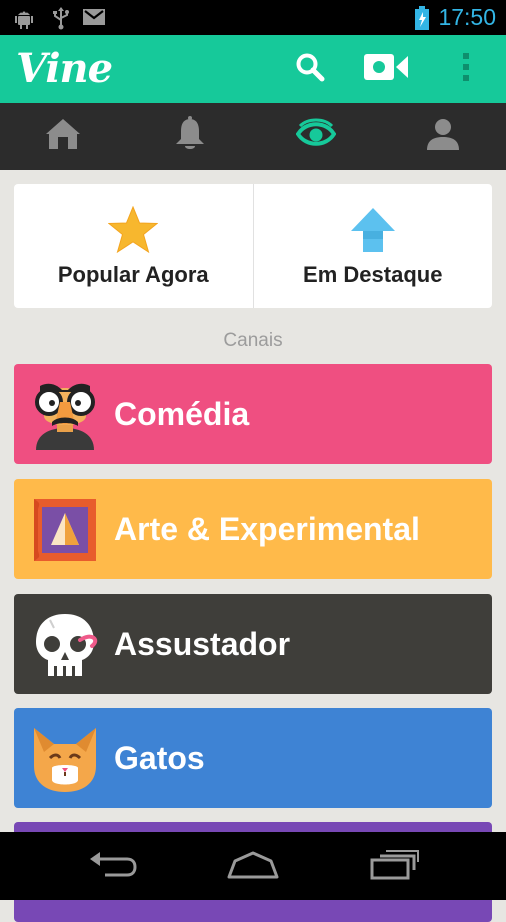 Image resolution: width=506 pixels, height=922 pixels. I want to click on tab-activity, so click(190, 136).